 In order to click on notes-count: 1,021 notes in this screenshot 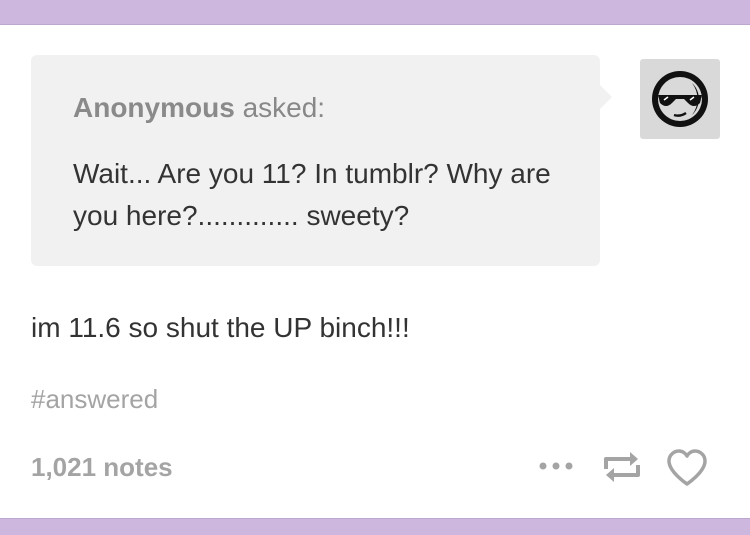, I will do `click(102, 467)`.